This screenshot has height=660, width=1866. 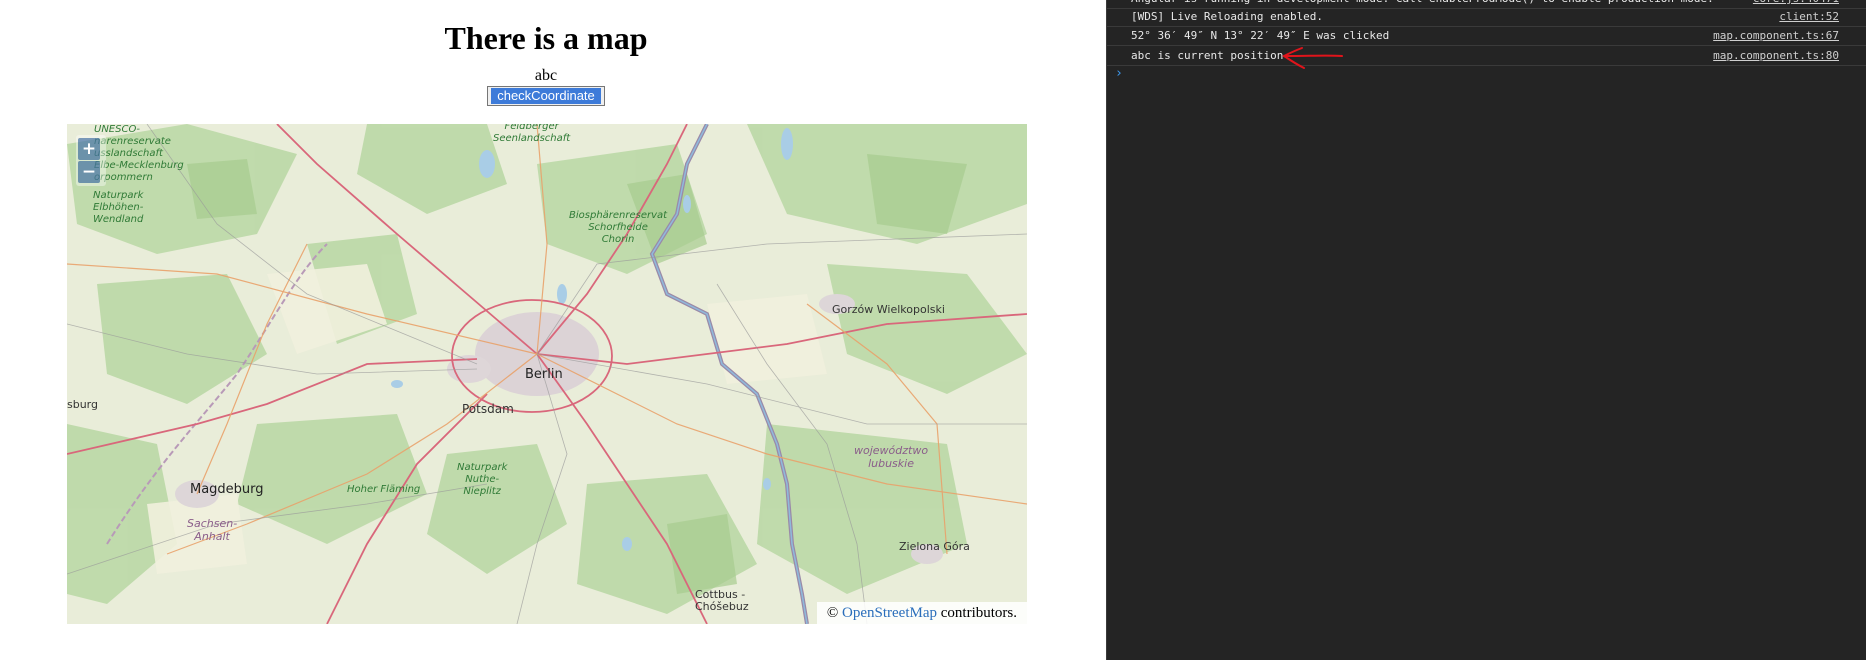 What do you see at coordinates (1227, 16) in the screenshot?
I see `console-message: [WDS] Live Reloading enabled.` at bounding box center [1227, 16].